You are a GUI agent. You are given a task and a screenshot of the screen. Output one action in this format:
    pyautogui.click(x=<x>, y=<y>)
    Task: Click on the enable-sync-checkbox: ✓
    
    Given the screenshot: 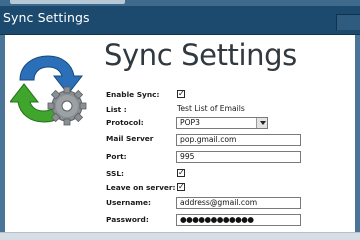 What is the action you would take?
    pyautogui.click(x=181, y=93)
    